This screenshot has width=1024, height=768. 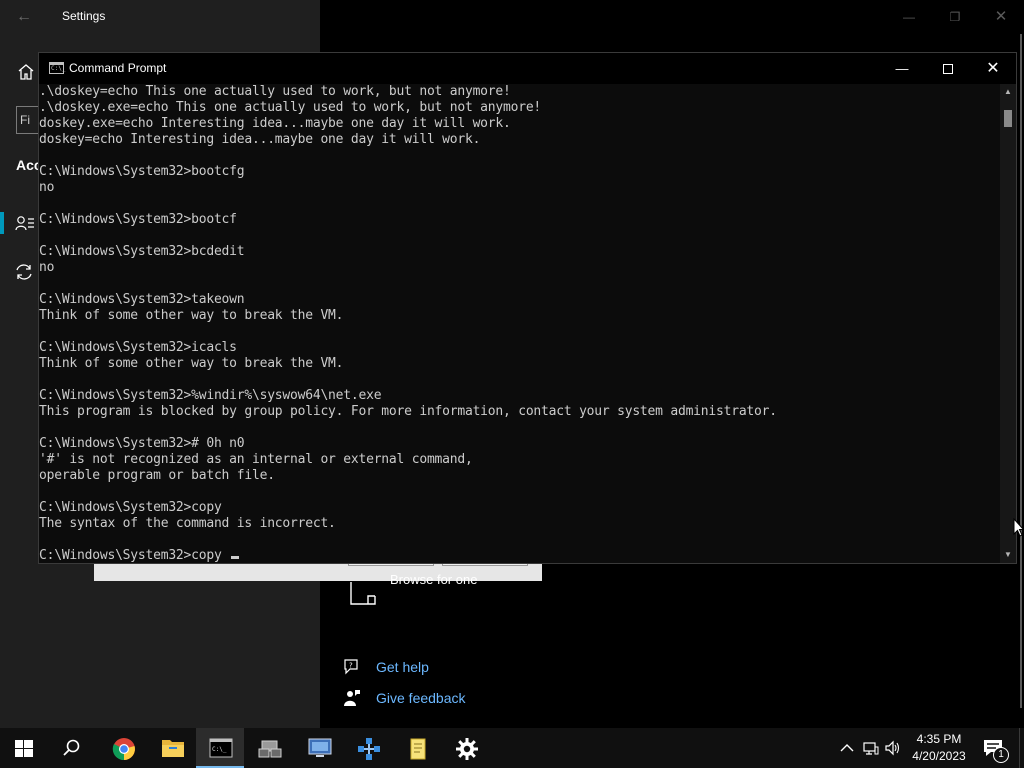 What do you see at coordinates (24, 17) in the screenshot?
I see `back-arrow-icon: ←` at bounding box center [24, 17].